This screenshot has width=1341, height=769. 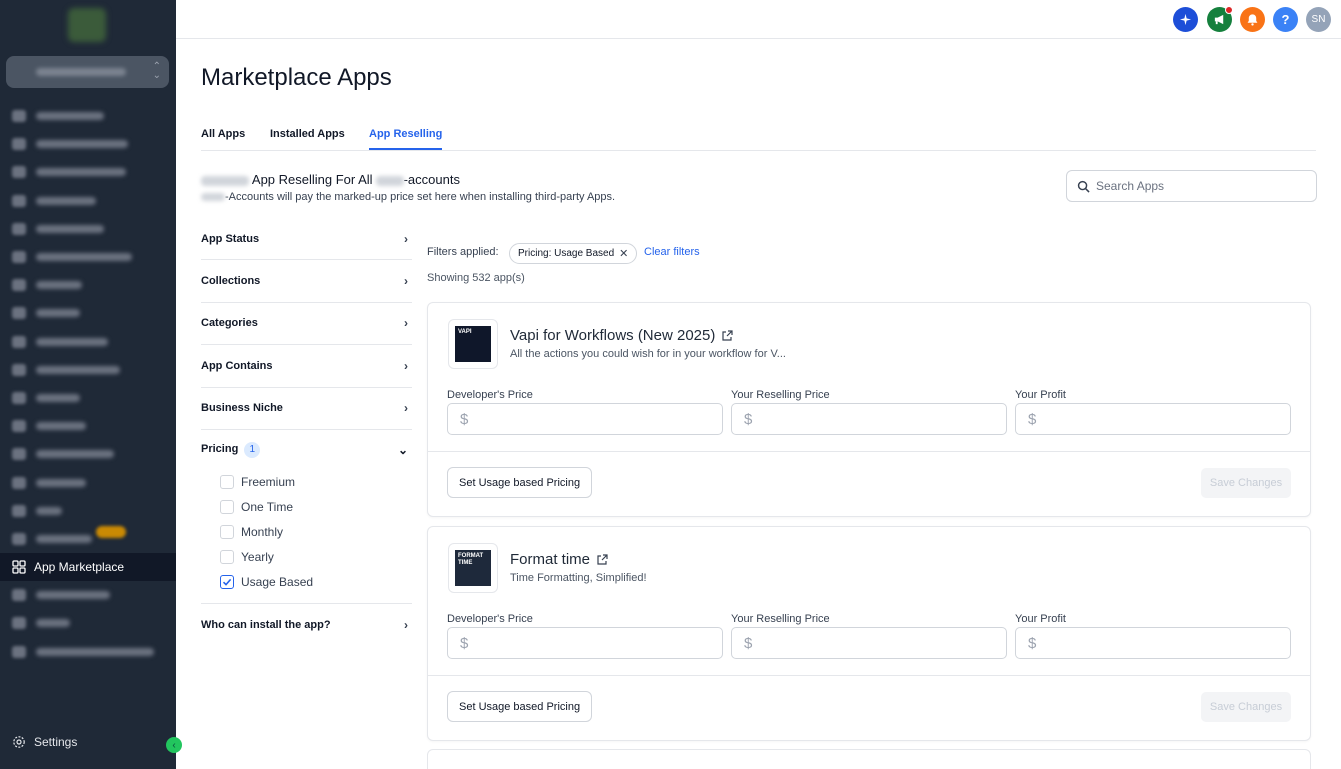 What do you see at coordinates (306, 239) in the screenshot?
I see `filter-app-status: App Status ›` at bounding box center [306, 239].